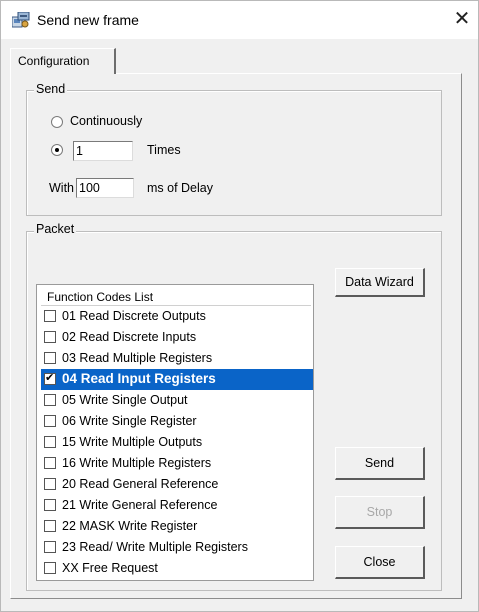 The width and height of the screenshot is (479, 612). Describe the element at coordinates (239, 20) in the screenshot. I see `title-bar: Send new frame ✕` at that location.